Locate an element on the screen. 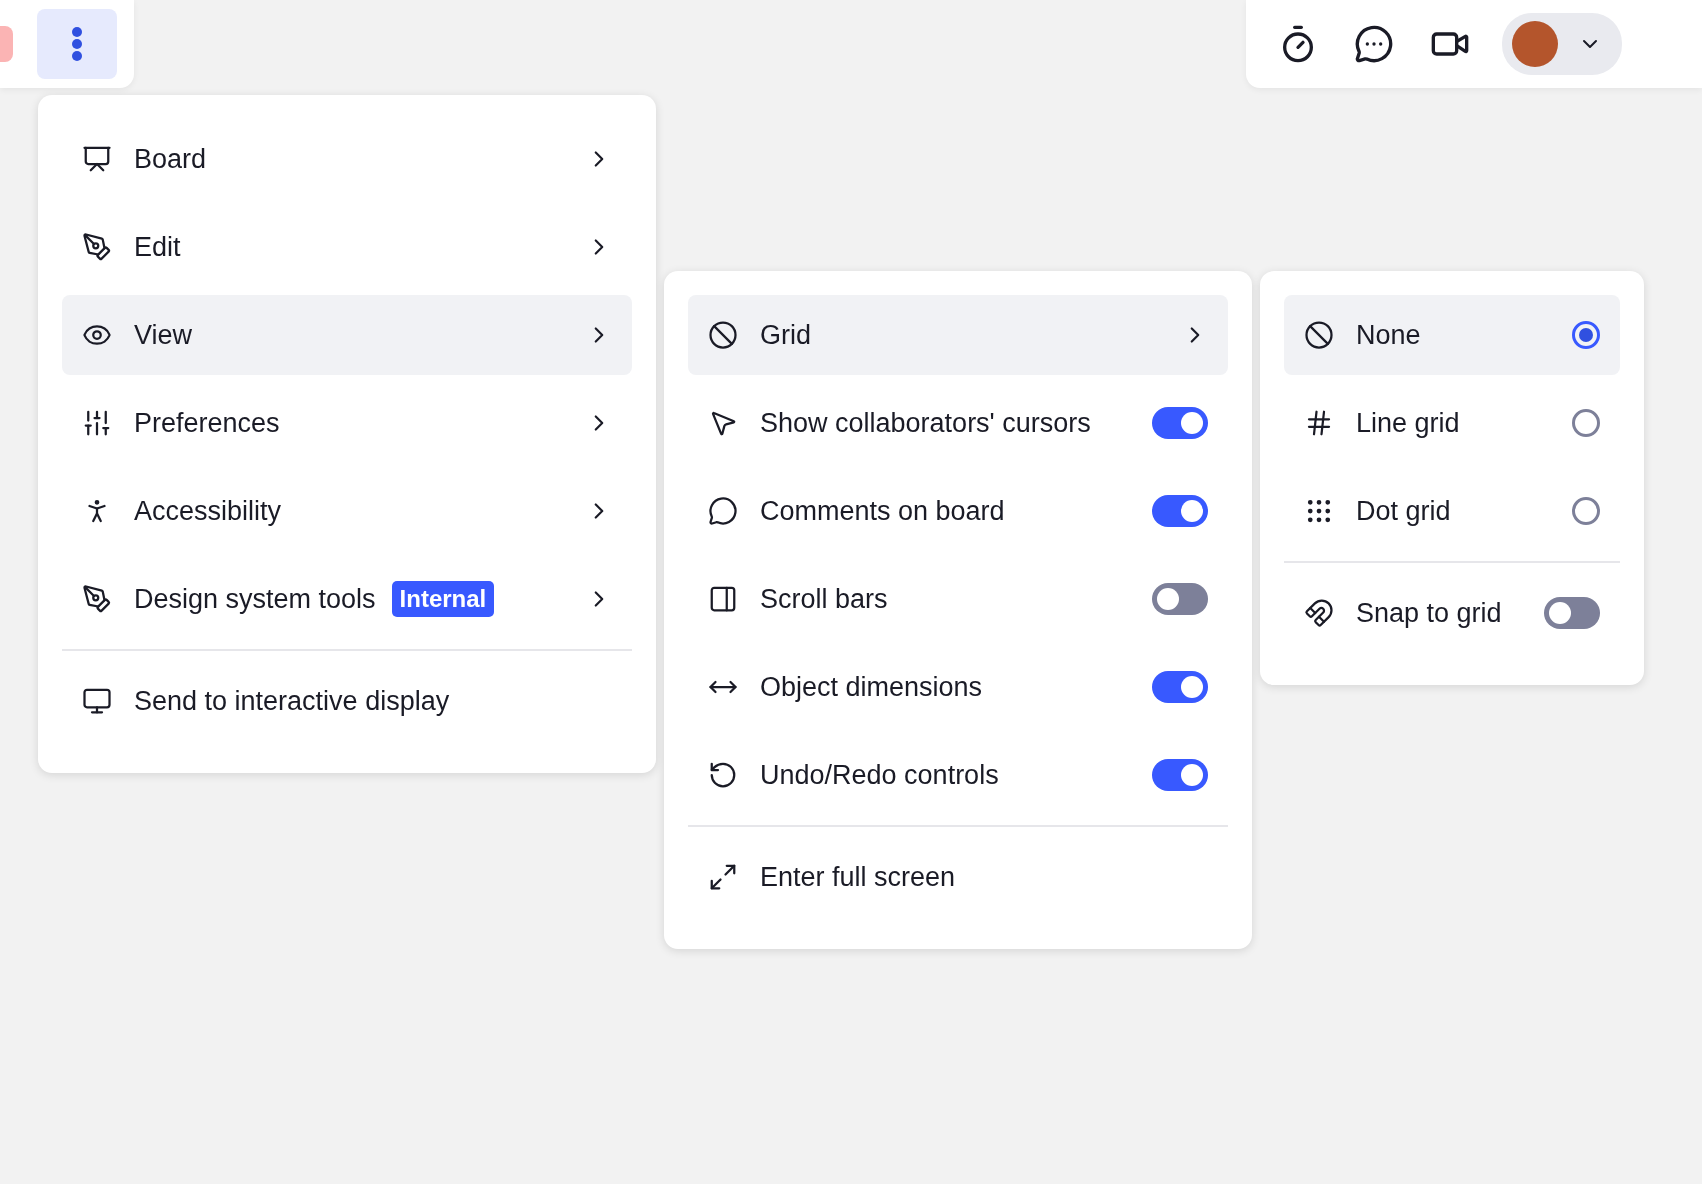  internal-badge: Internal is located at coordinates (443, 599).